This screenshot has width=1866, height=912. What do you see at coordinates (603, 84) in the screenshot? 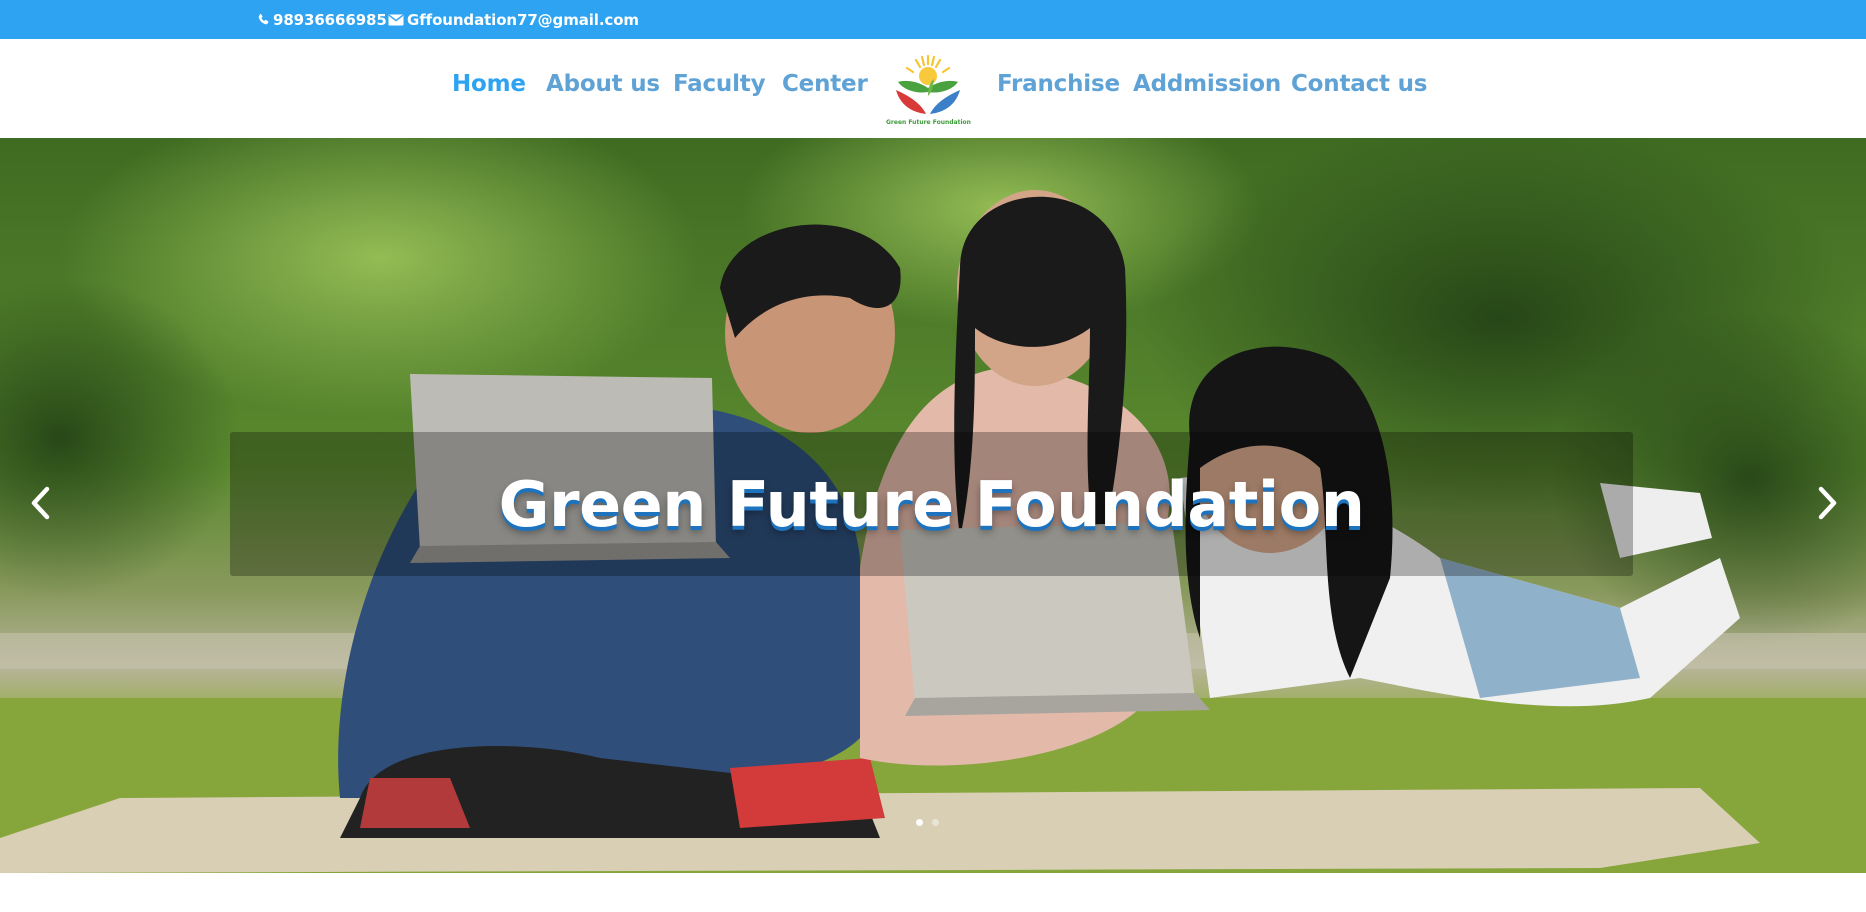
I see `nav-about-us: About us` at bounding box center [603, 84].